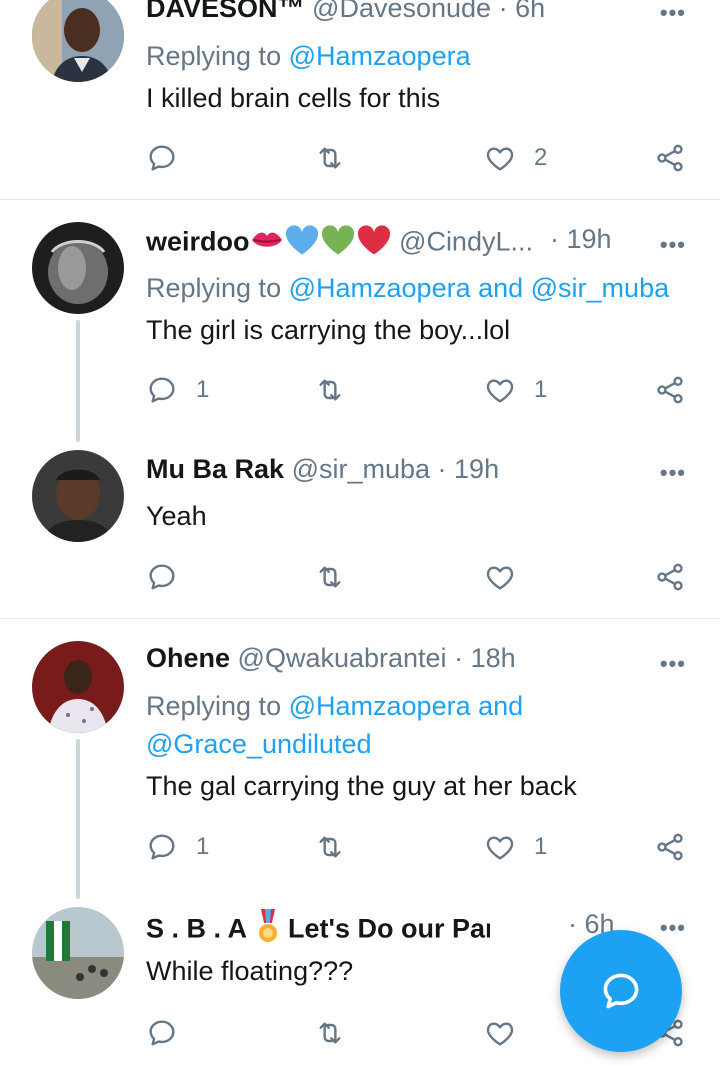 The image size is (720, 1066). I want to click on tweet-text: The gal carrying the guy at her back, so click(361, 786).